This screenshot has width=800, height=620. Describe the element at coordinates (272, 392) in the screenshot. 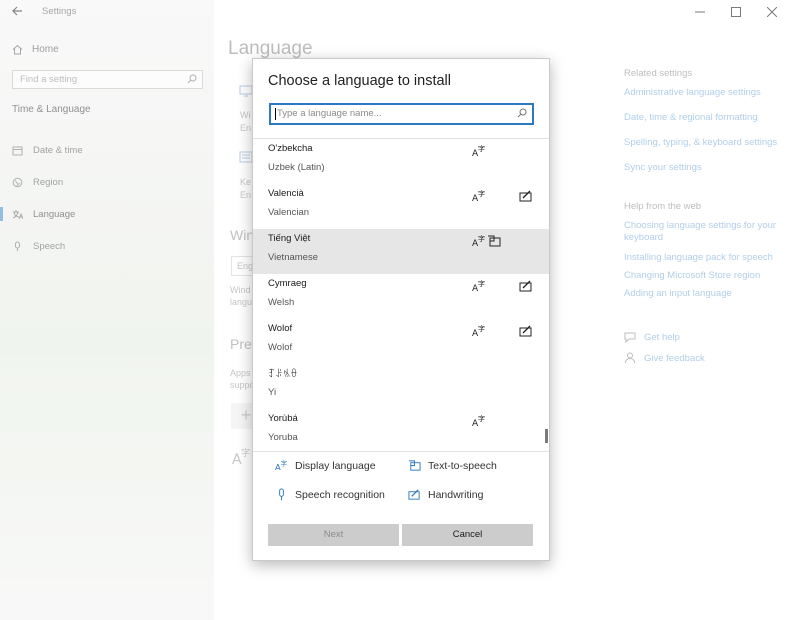

I see `language-english-name: Yi` at that location.